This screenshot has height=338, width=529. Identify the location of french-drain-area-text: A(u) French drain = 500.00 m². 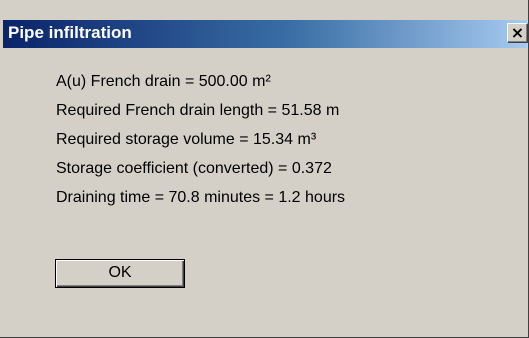
(163, 81).